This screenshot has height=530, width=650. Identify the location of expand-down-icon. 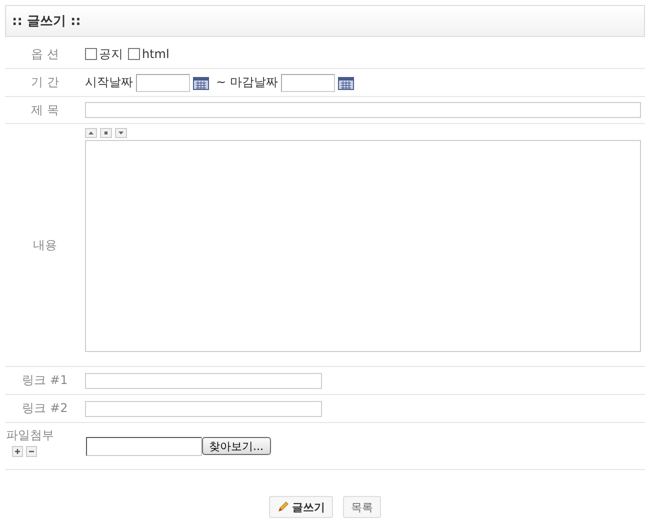
(121, 133).